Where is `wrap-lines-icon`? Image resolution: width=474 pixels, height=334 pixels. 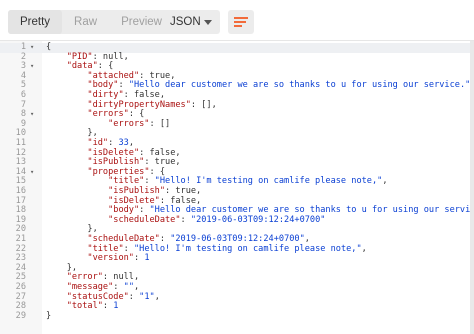 wrap-lines-icon is located at coordinates (241, 18).